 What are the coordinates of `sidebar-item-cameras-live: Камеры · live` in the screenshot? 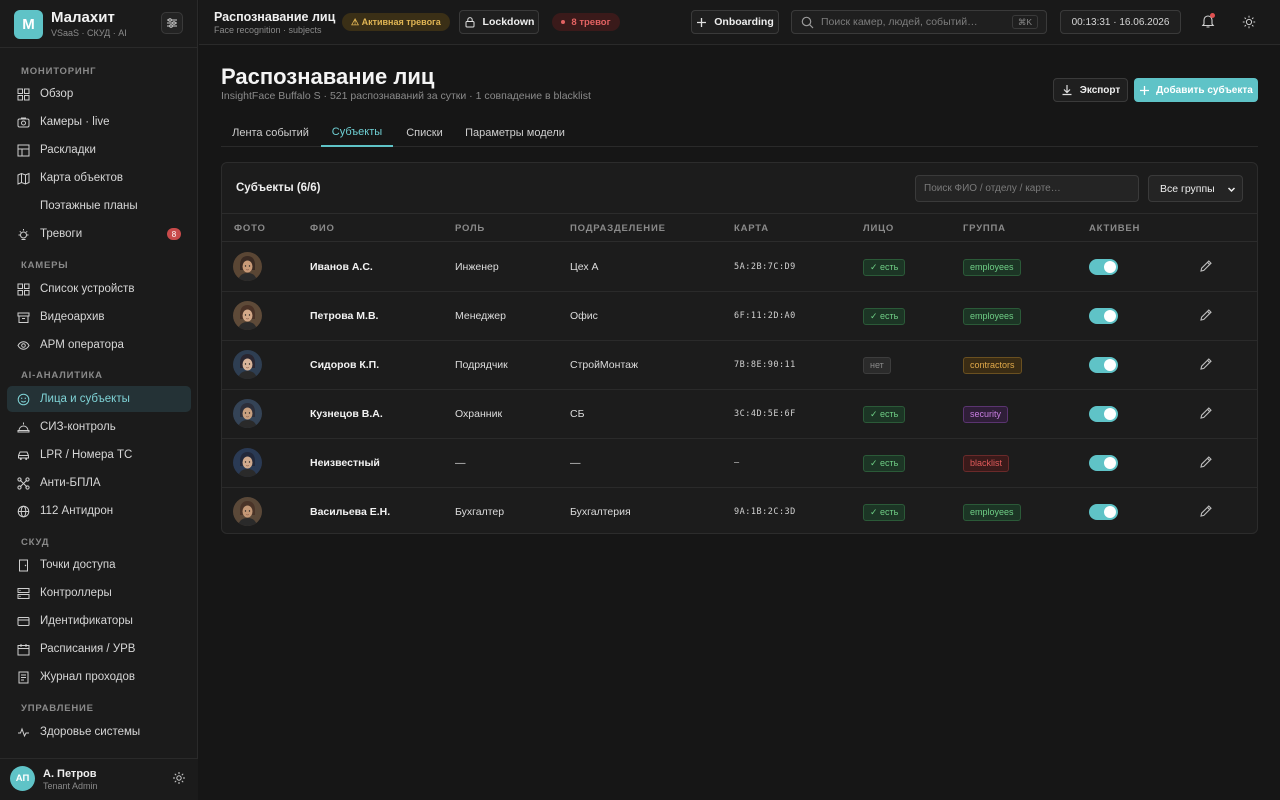 It's located at (99, 122).